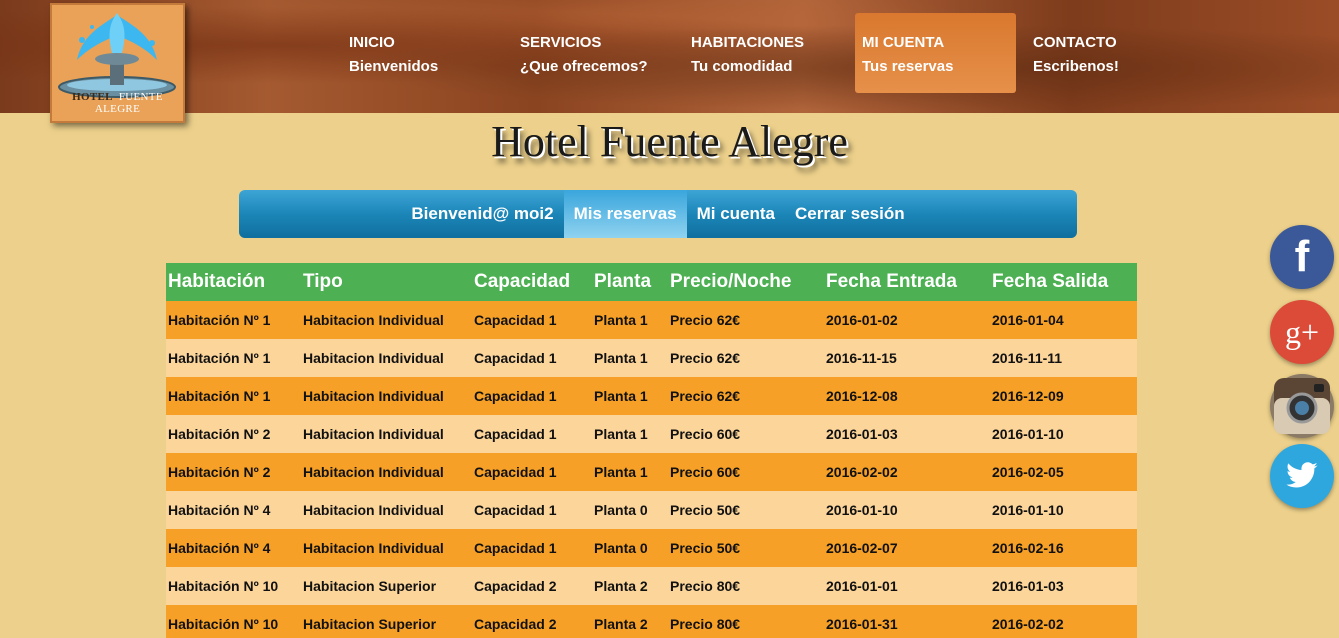 Image resolution: width=1339 pixels, height=638 pixels. I want to click on col-header: Tipo, so click(386, 282).